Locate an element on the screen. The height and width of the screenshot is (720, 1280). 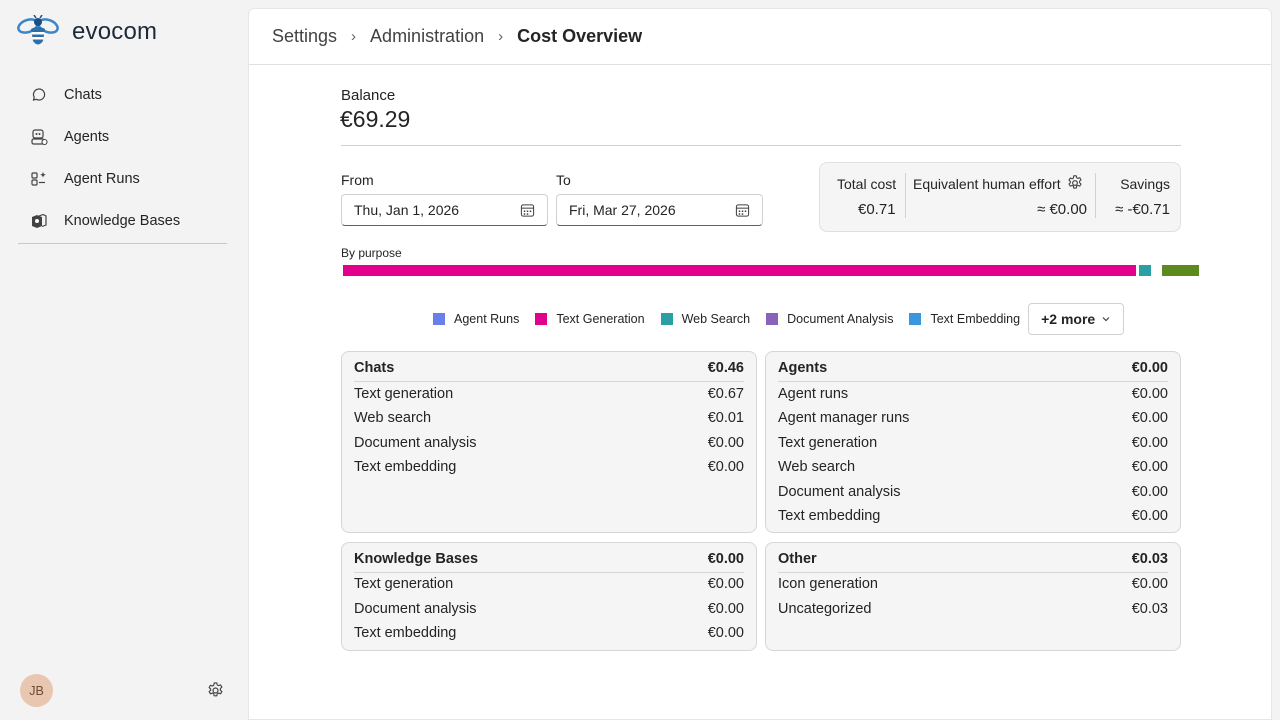
brand-name: evocom is located at coordinates (115, 31).